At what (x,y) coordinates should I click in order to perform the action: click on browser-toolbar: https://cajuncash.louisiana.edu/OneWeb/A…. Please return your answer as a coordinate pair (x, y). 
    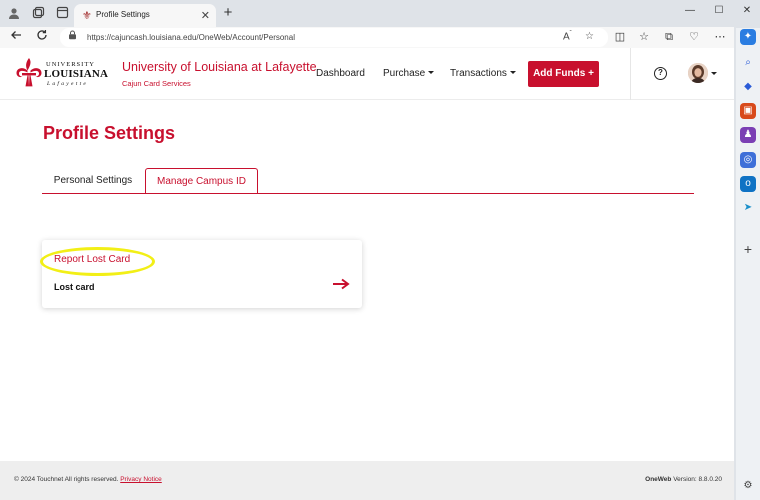
    Looking at the image, I should click on (367, 37).